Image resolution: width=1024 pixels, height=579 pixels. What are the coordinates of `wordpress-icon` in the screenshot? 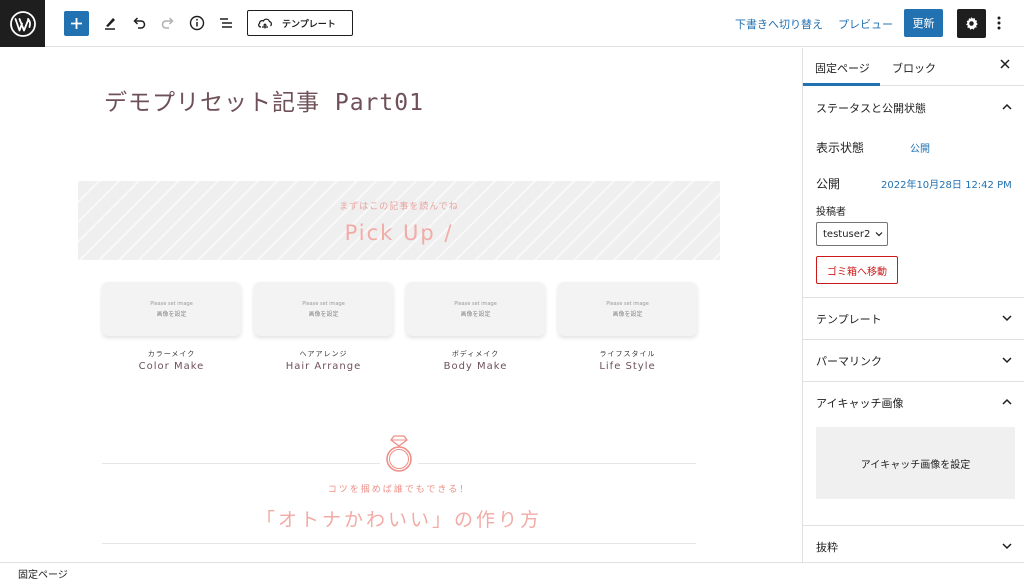 It's located at (22, 23).